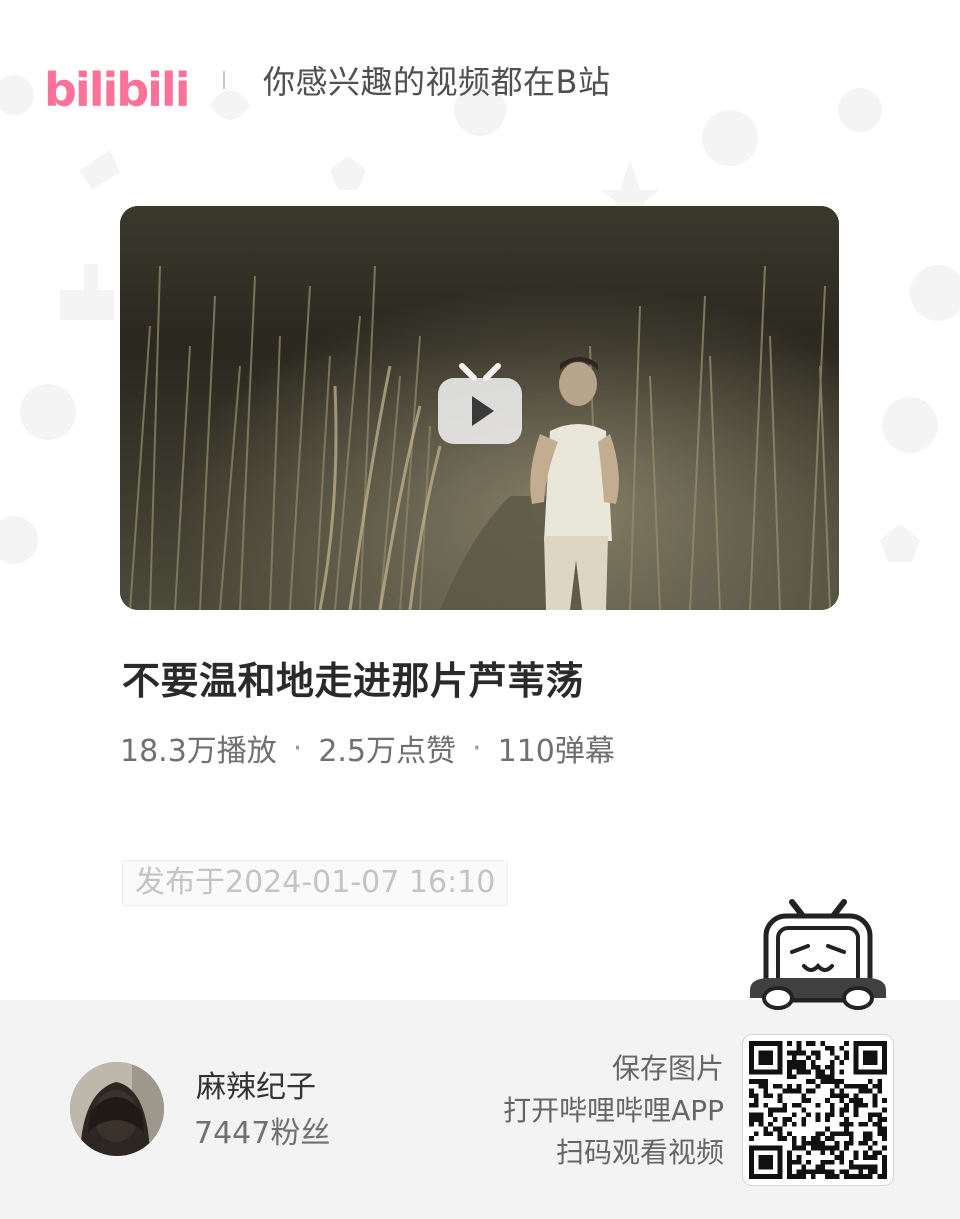 The height and width of the screenshot is (1219, 960). What do you see at coordinates (480, 404) in the screenshot?
I see `play-icon` at bounding box center [480, 404].